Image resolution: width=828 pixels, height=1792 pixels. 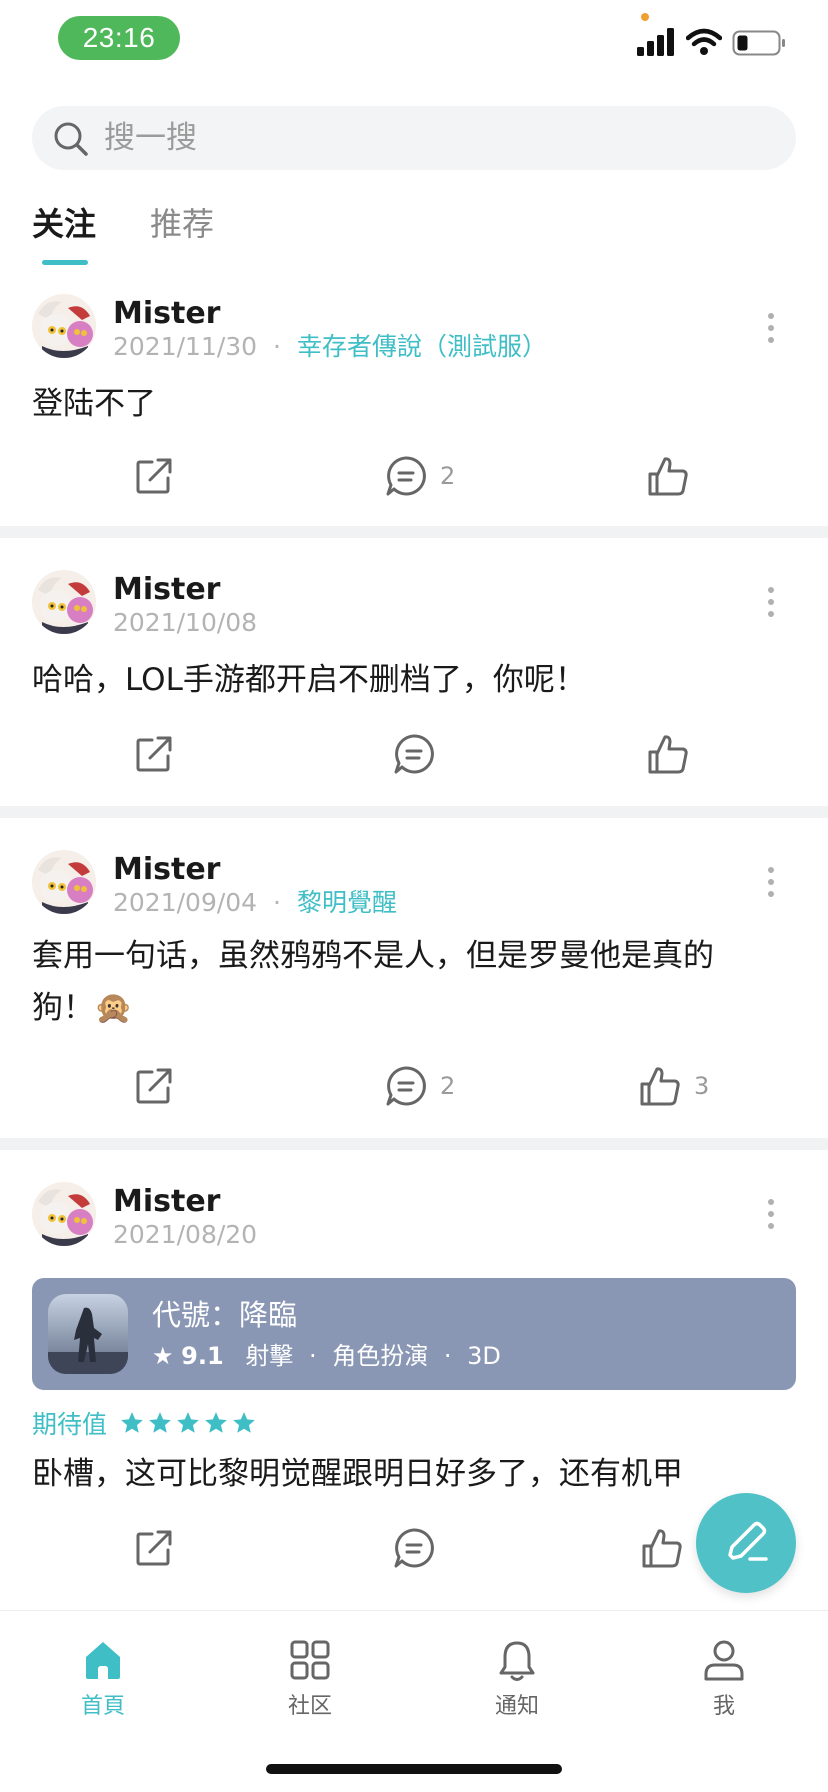 I want to click on privacy-indicator-dot, so click(x=645, y=17).